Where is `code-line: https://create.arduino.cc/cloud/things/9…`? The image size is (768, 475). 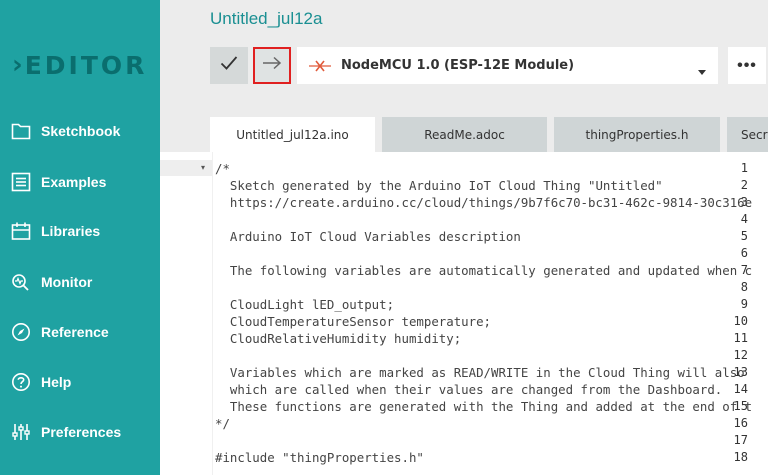 code-line: https://create.arduino.cc/cloud/things/9… is located at coordinates (484, 202).